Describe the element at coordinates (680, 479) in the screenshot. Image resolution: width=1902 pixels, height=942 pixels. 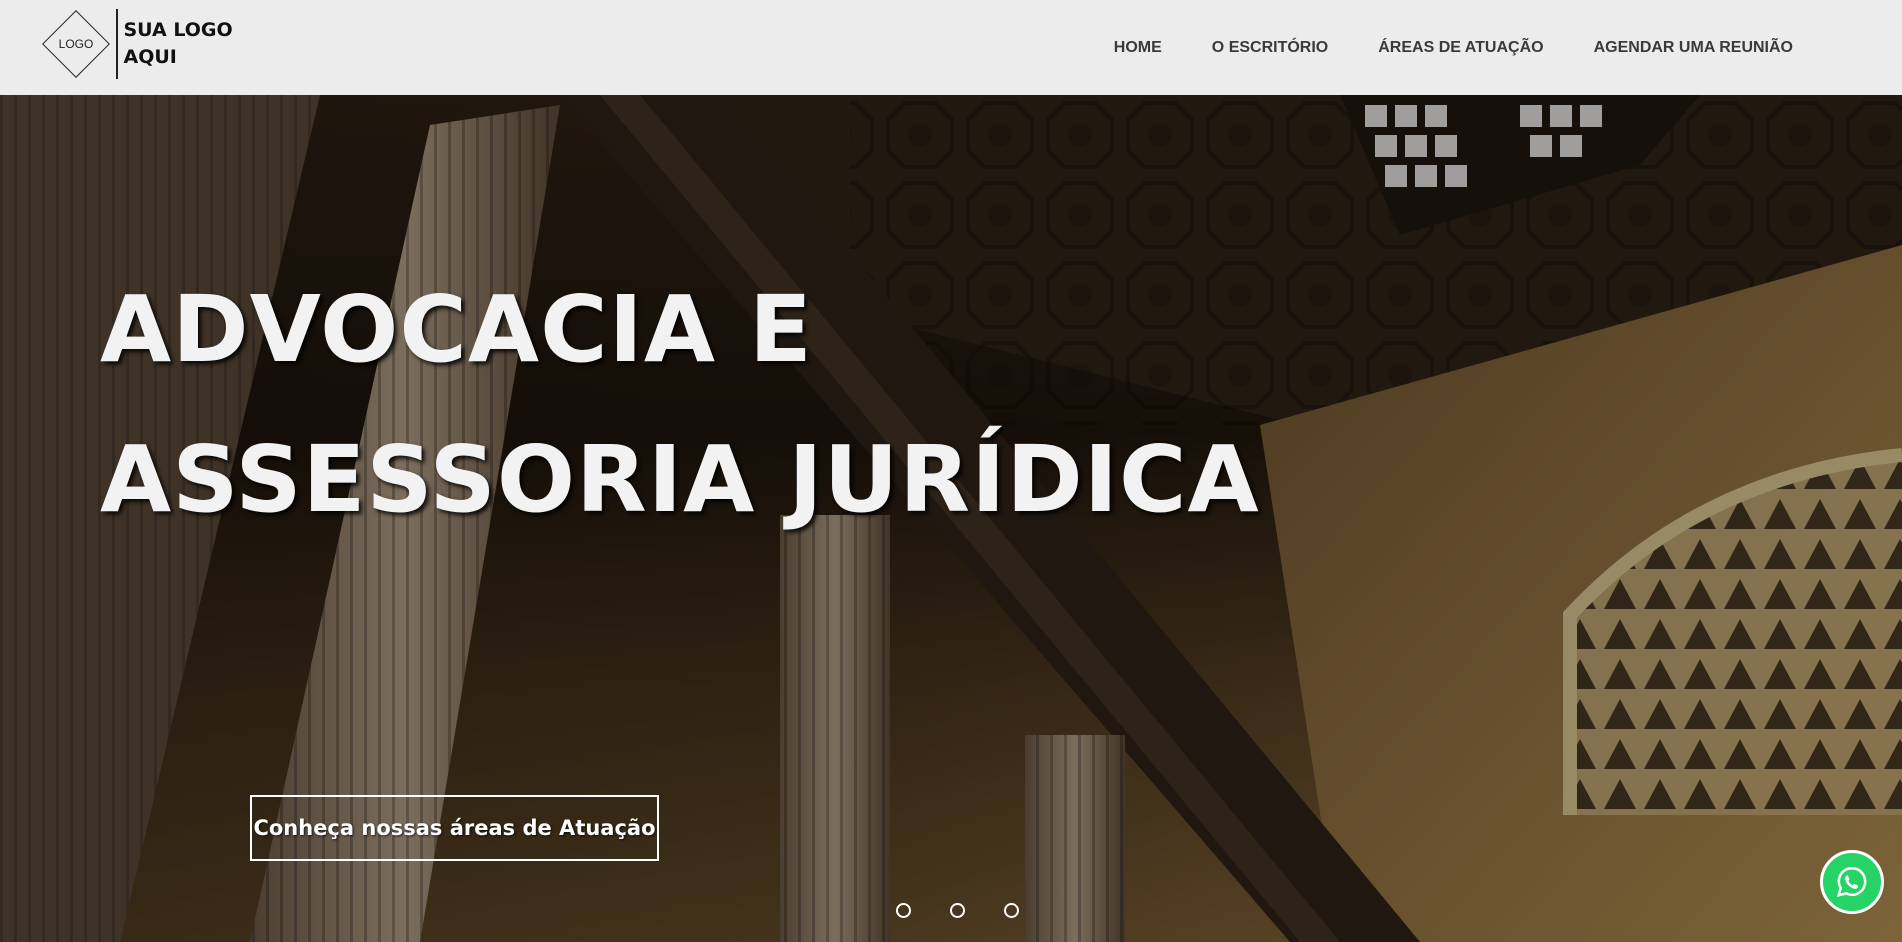
I see `hero-title-line2: ASSESSORIA JURÍDICA` at that location.